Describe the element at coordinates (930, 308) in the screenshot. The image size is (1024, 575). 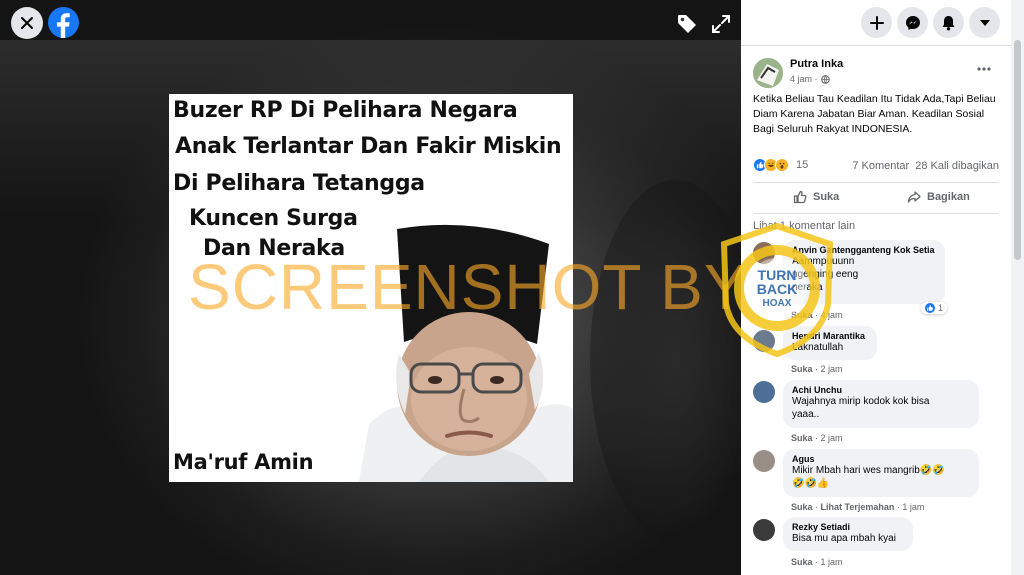
I see `like-reaction-icon` at that location.